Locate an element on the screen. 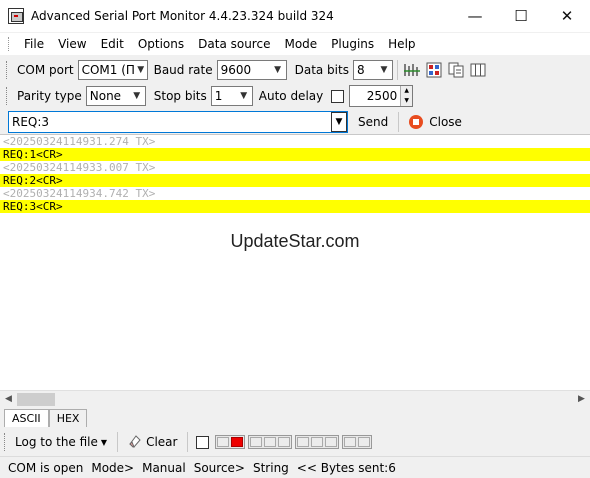 Image resolution: width=590 pixels, height=478 pixels. bottom-toolbar: Log to the file ▼ Clear is located at coordinates (295, 442).